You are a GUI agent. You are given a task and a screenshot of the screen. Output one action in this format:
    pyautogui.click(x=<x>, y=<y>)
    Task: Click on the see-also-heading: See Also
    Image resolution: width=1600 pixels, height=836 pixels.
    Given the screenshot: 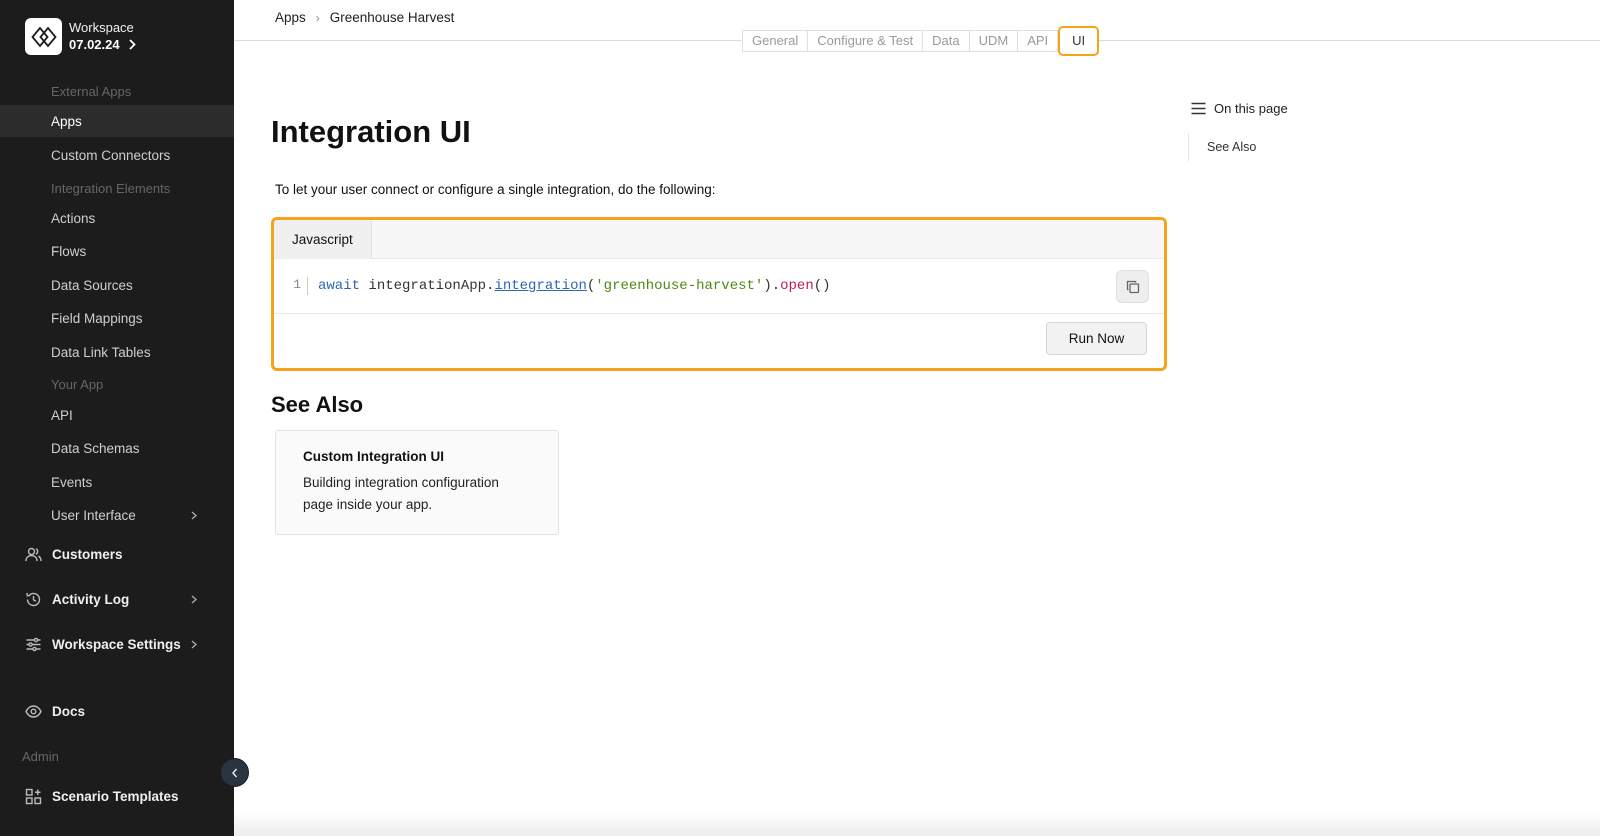 What is the action you would take?
    pyautogui.click(x=317, y=404)
    